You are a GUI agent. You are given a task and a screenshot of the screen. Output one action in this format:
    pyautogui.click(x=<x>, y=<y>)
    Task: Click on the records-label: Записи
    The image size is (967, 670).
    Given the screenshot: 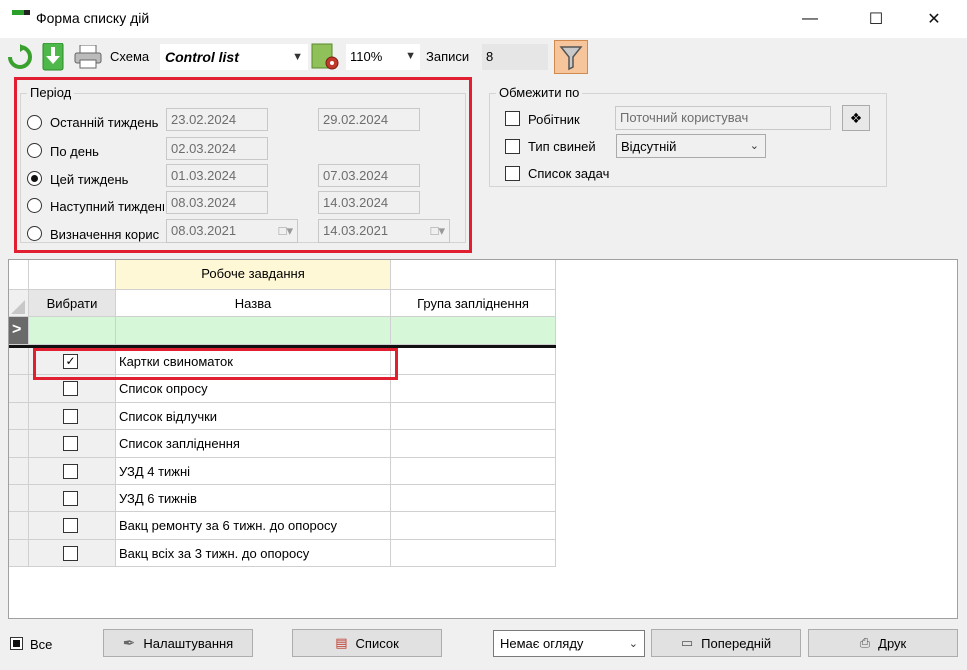 What is the action you would take?
    pyautogui.click(x=448, y=56)
    